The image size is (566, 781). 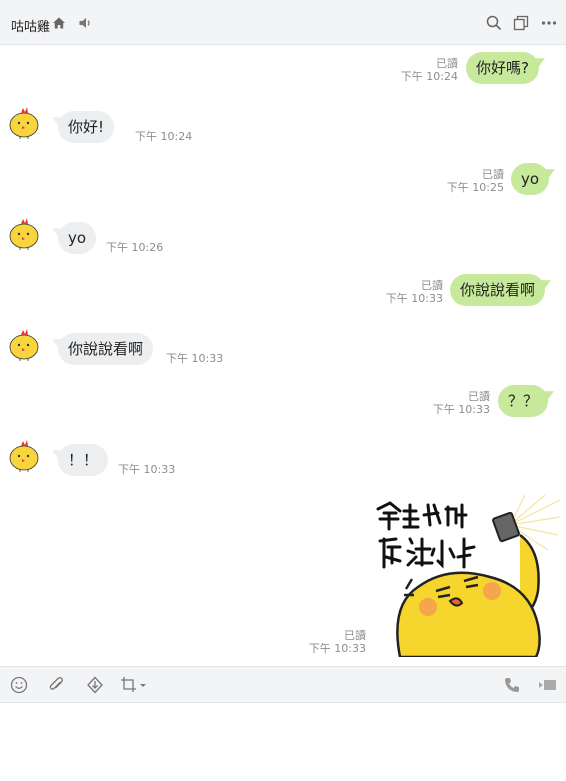 I want to click on message-bubble-outgoing: ？？, so click(x=523, y=401).